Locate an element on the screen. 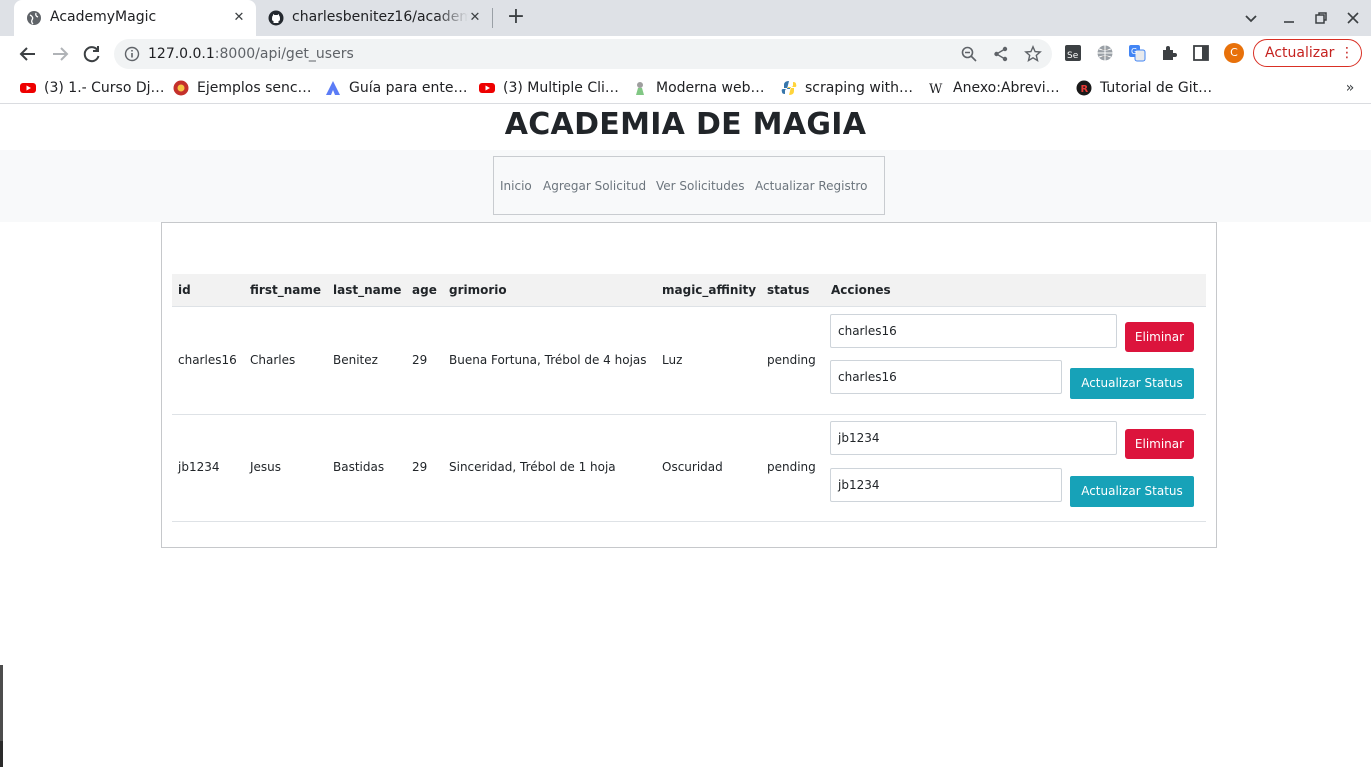 This screenshot has height=767, width=1371. share-icon is located at coordinates (1001, 54).